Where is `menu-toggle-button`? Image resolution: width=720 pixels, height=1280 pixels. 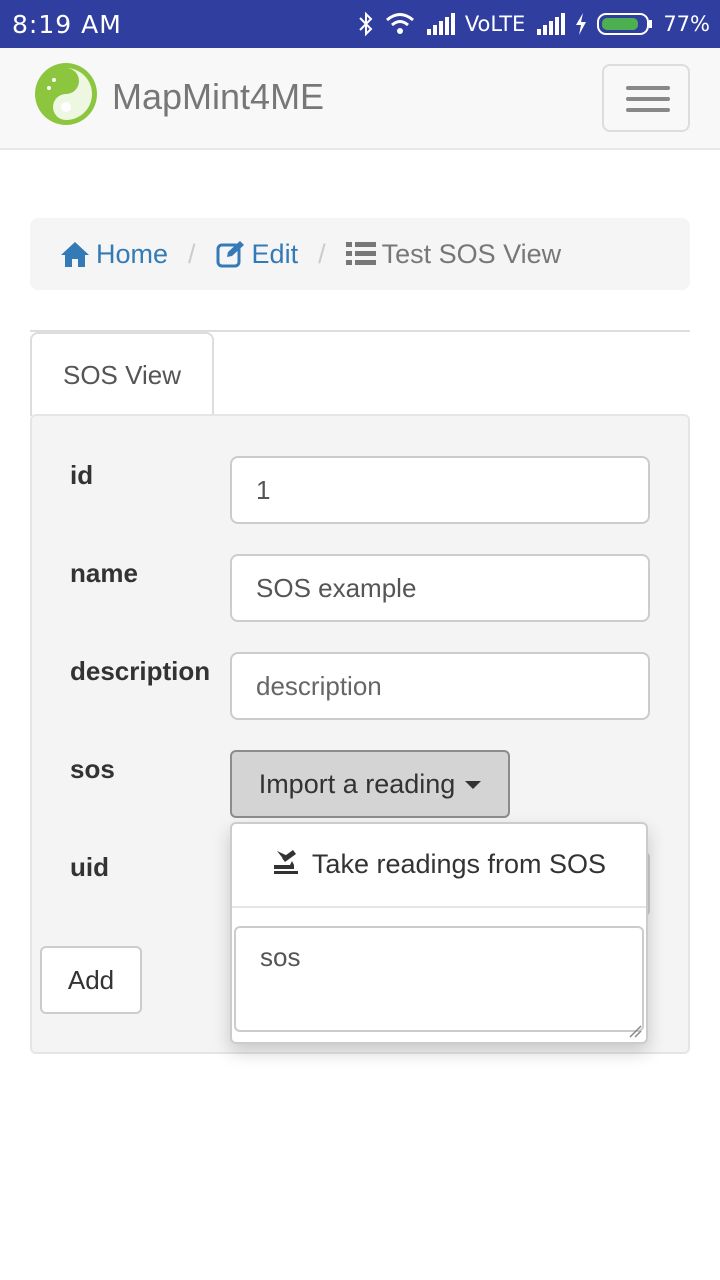 menu-toggle-button is located at coordinates (646, 98).